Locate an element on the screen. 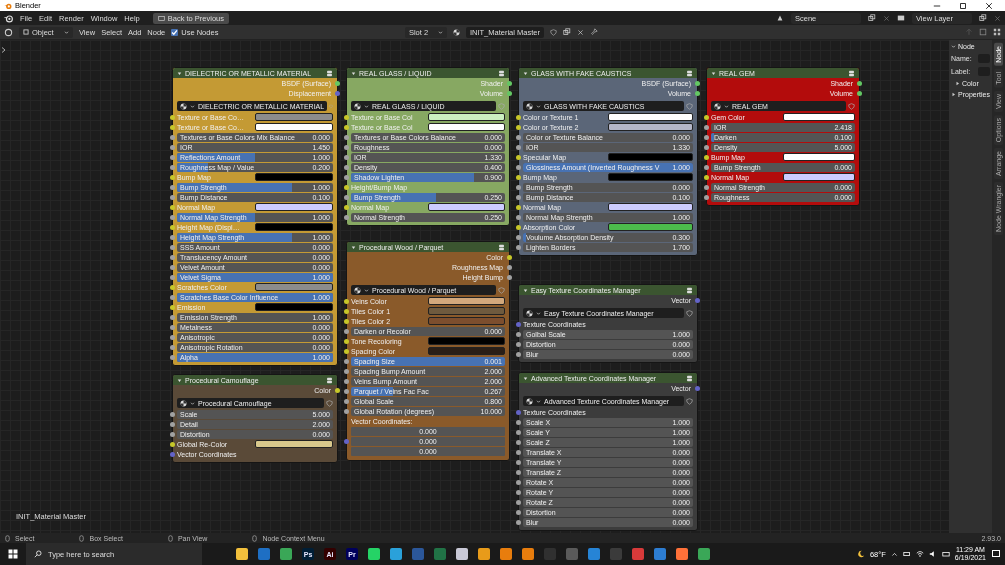  maximize-icon is located at coordinates (963, 5).